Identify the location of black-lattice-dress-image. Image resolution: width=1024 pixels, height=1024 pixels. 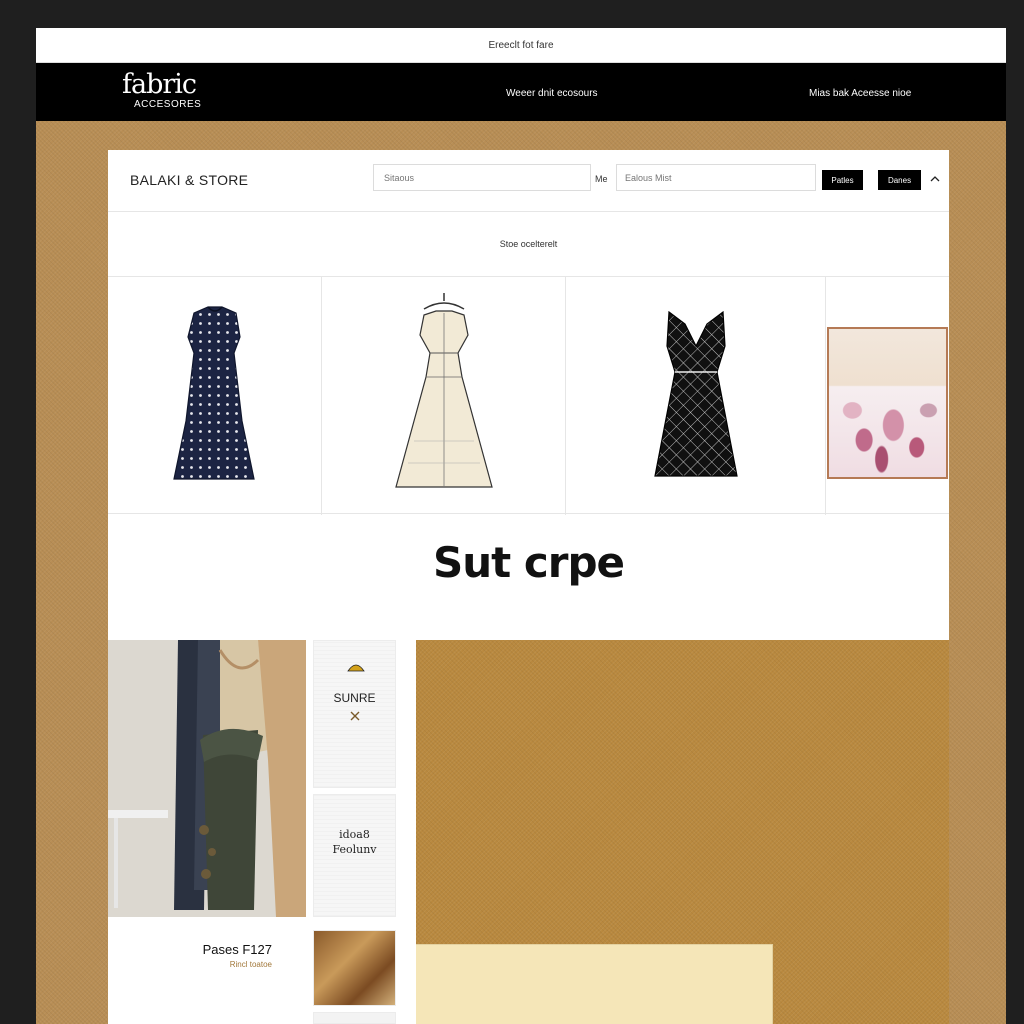
(695, 393).